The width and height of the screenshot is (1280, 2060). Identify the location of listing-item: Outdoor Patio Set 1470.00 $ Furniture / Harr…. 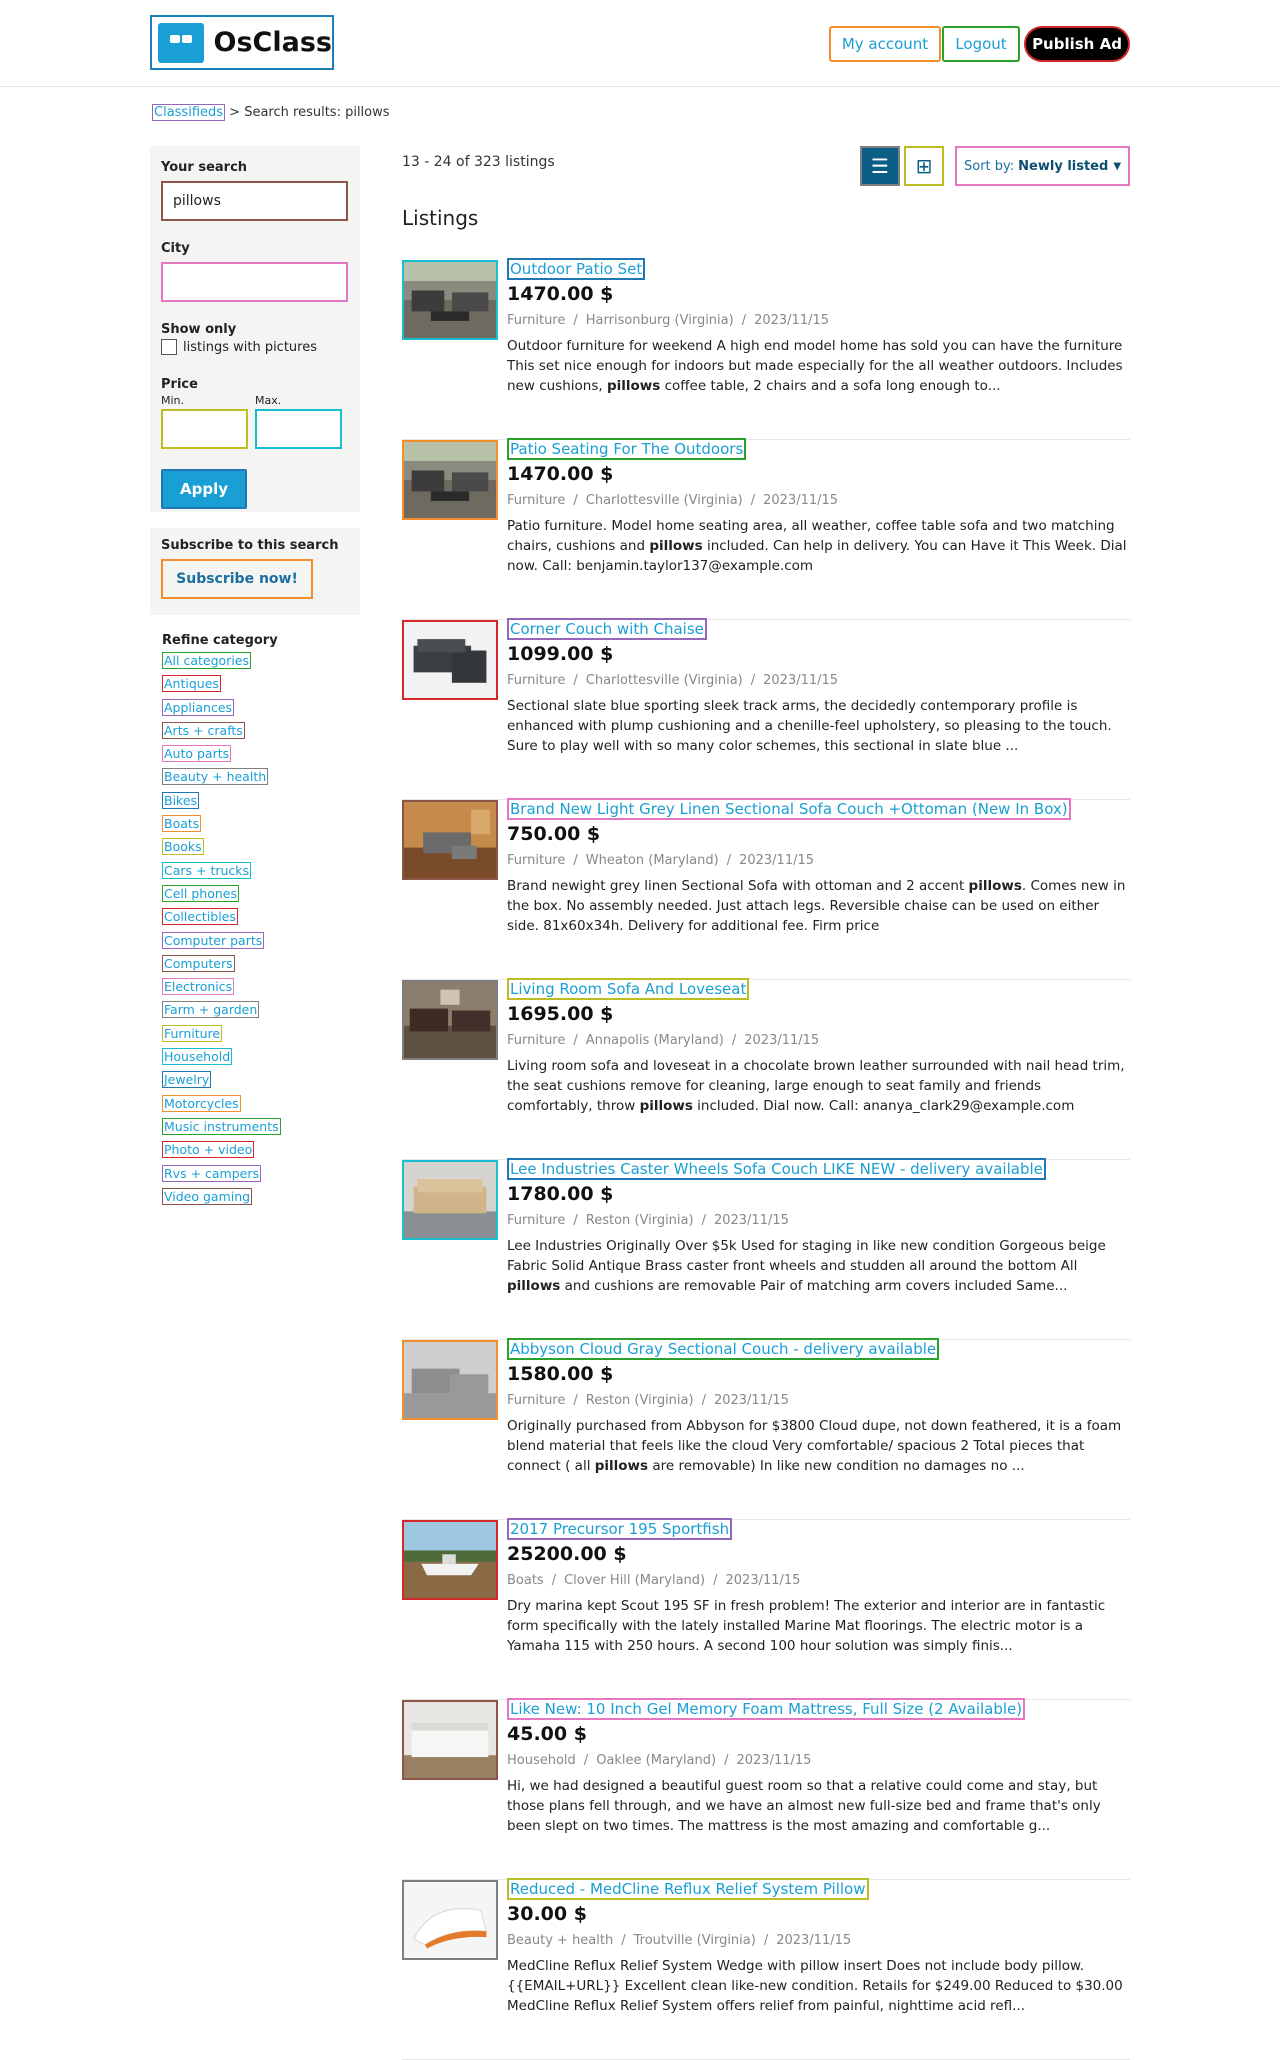
(766, 349).